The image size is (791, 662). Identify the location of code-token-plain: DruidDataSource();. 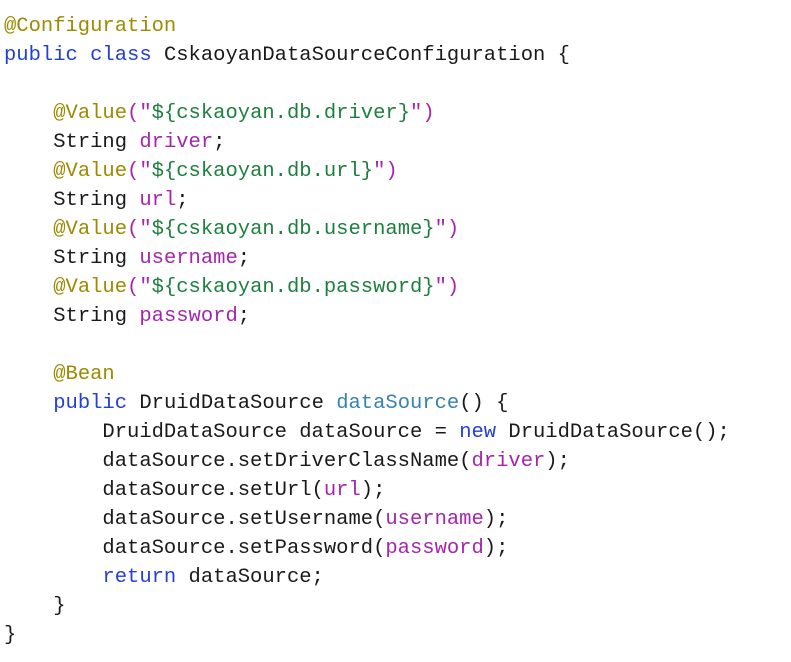
(613, 432).